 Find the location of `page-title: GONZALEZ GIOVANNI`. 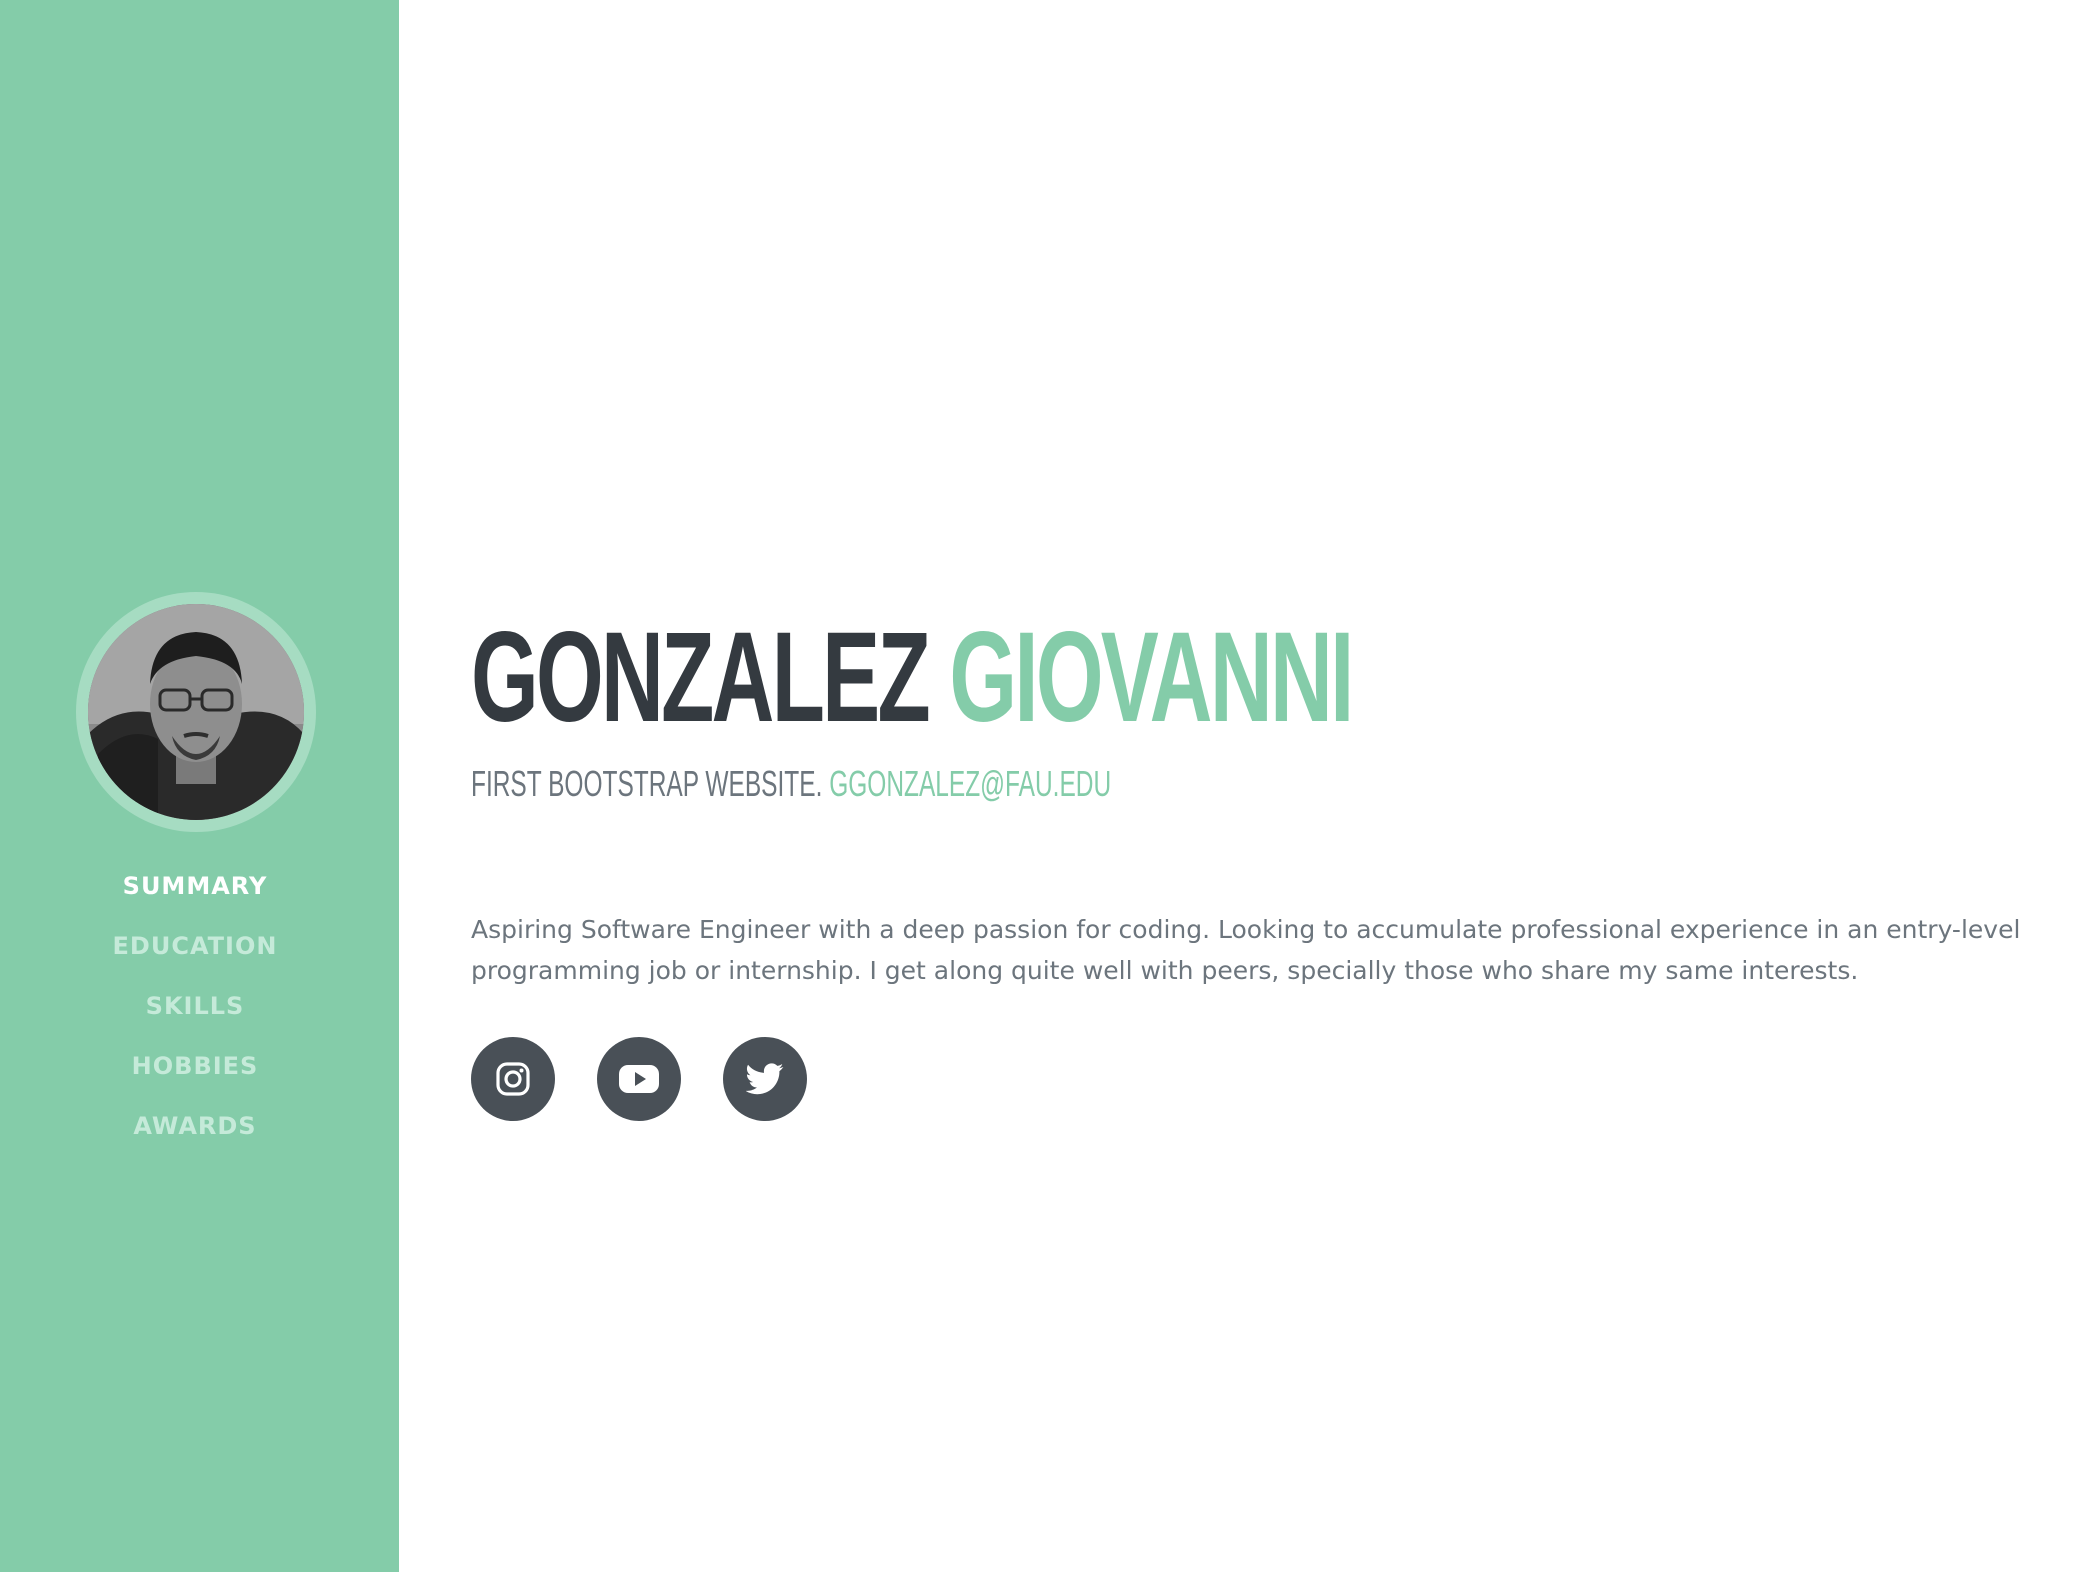

page-title: GONZALEZ GIOVANNI is located at coordinates (912, 677).